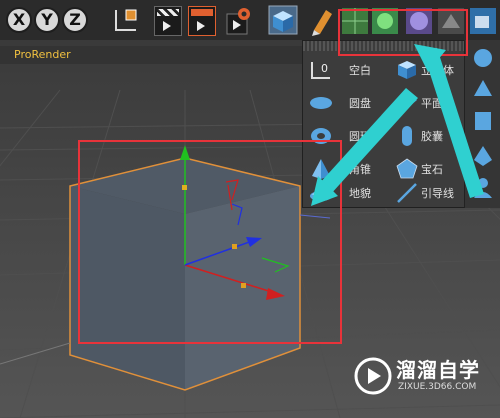 The height and width of the screenshot is (418, 500). What do you see at coordinates (438, 370) in the screenshot?
I see `watermark-title: 溜溜自学` at bounding box center [438, 370].